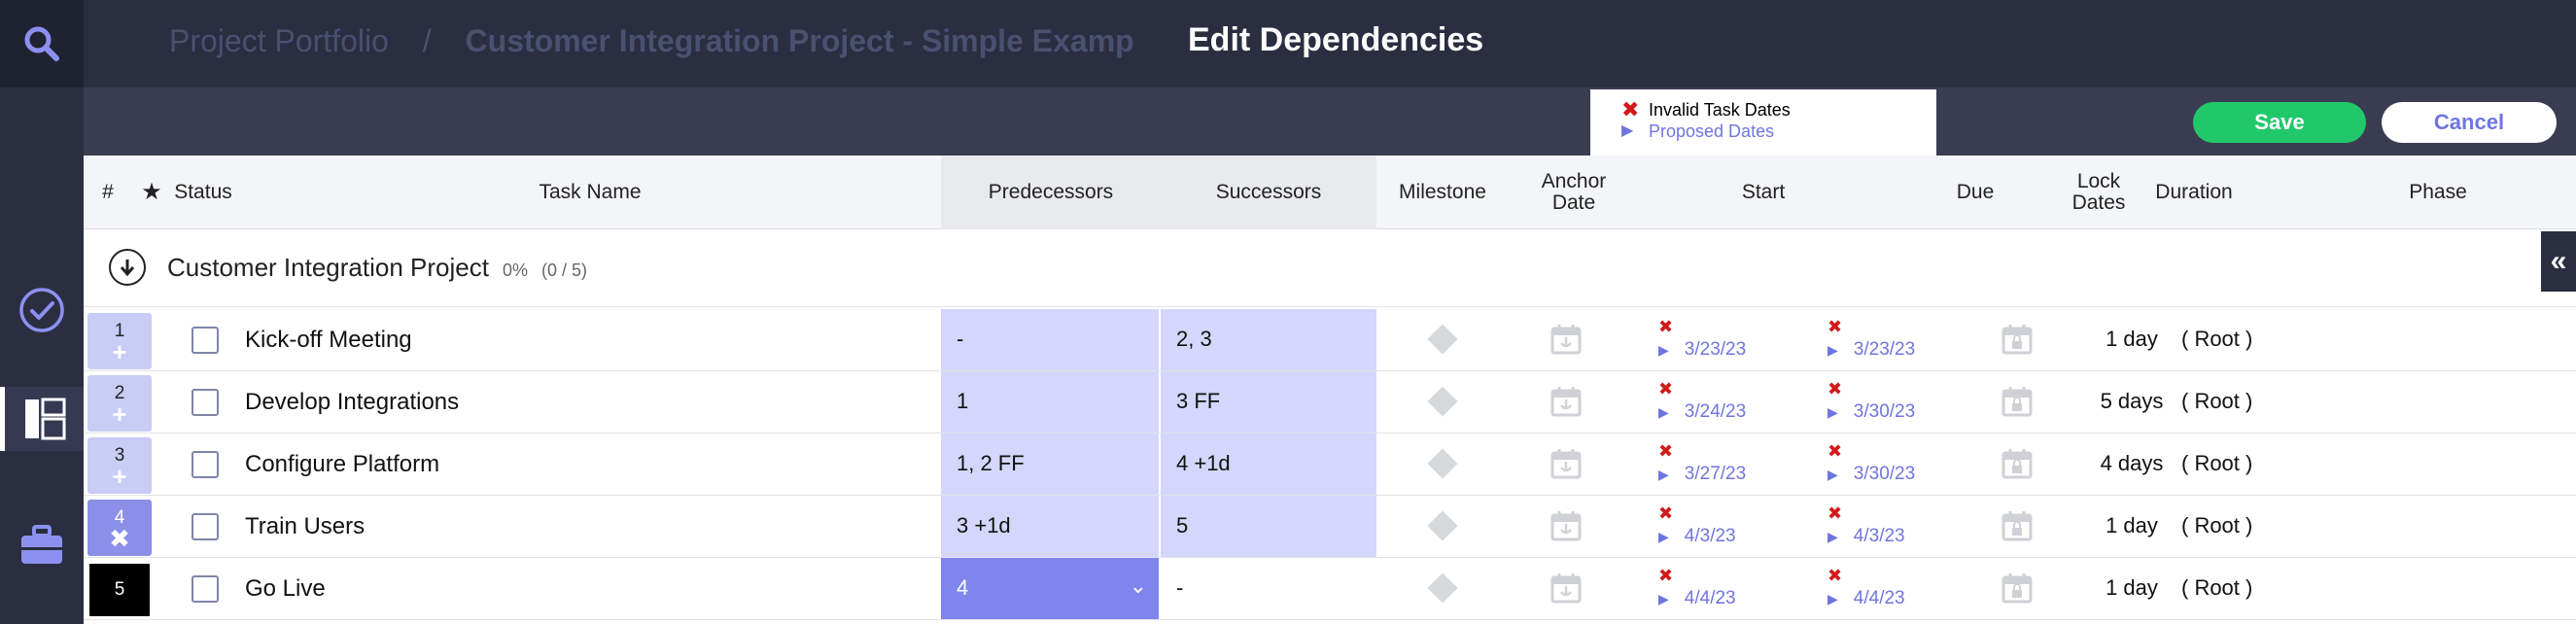  Describe the element at coordinates (1268, 192) in the screenshot. I see `col-header-successors: Successors` at that location.